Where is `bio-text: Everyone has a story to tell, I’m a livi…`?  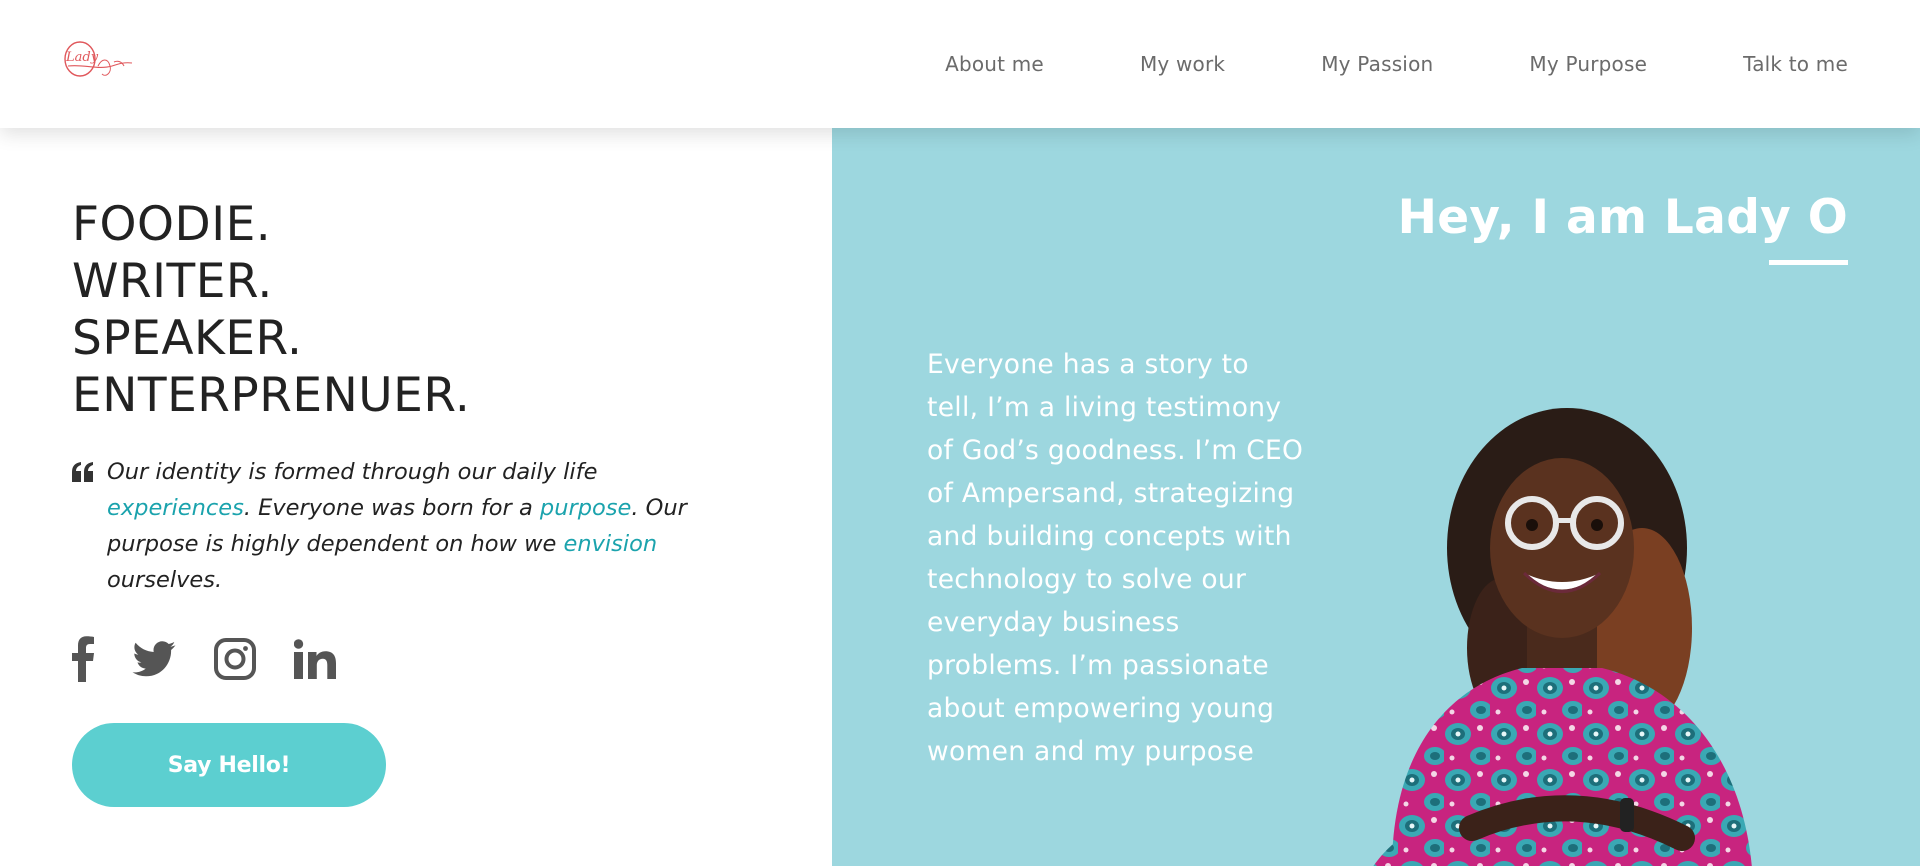 bio-text: Everyone has a story to tell, I’m a livi… is located at coordinates (1115, 558).